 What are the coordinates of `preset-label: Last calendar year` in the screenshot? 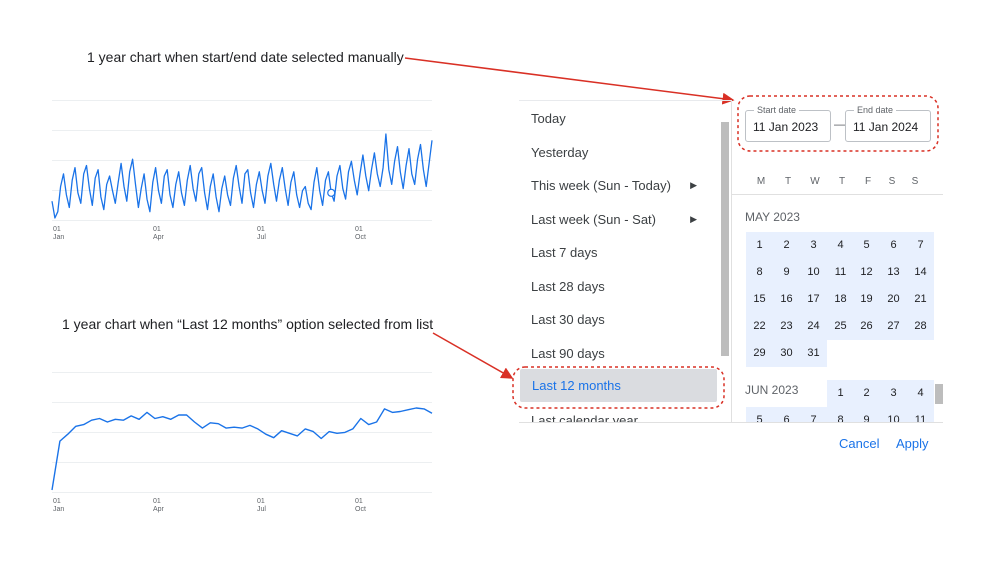 It's located at (584, 417).